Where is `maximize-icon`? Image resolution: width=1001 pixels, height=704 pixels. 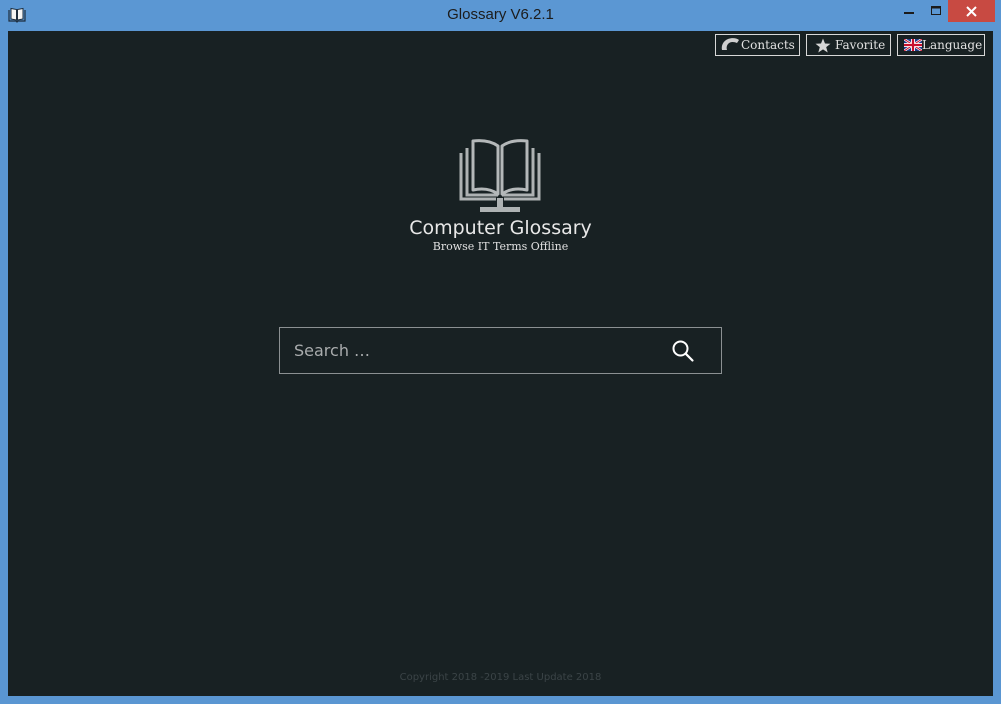
maximize-icon is located at coordinates (936, 10).